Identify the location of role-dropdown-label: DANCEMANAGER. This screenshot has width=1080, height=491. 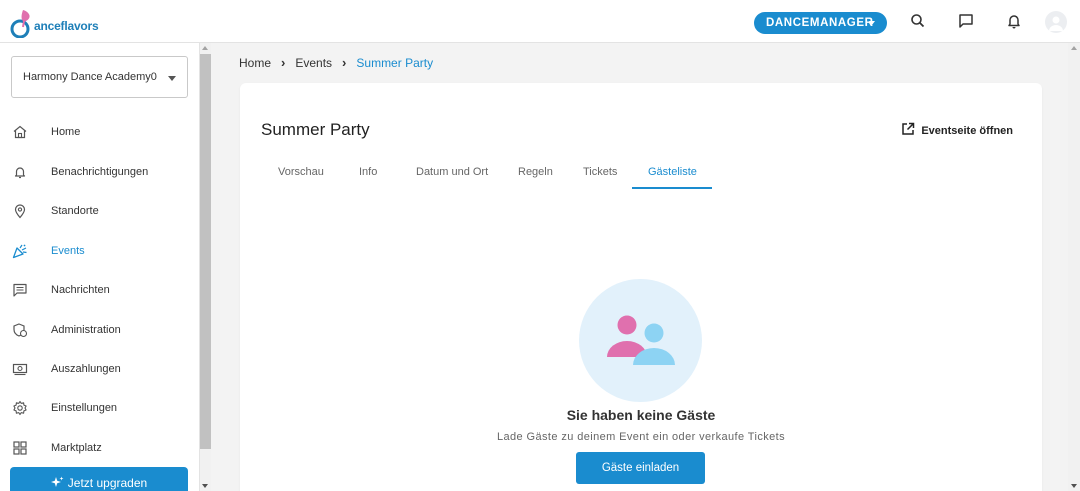
(820, 23).